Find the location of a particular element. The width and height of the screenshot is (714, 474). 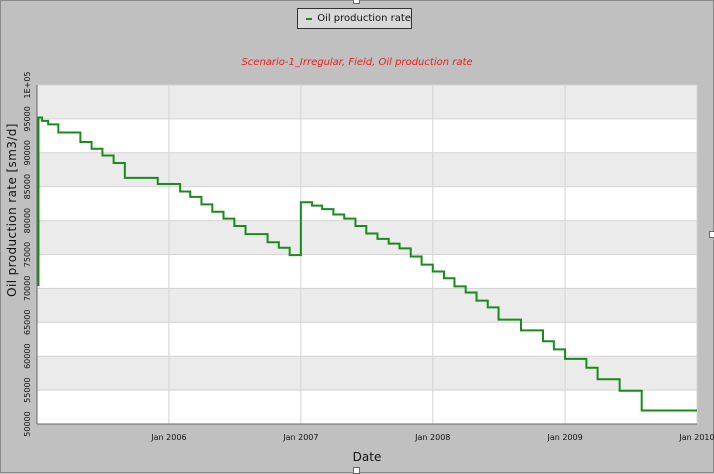

y-tick-label: 80000 is located at coordinates (27, 220).